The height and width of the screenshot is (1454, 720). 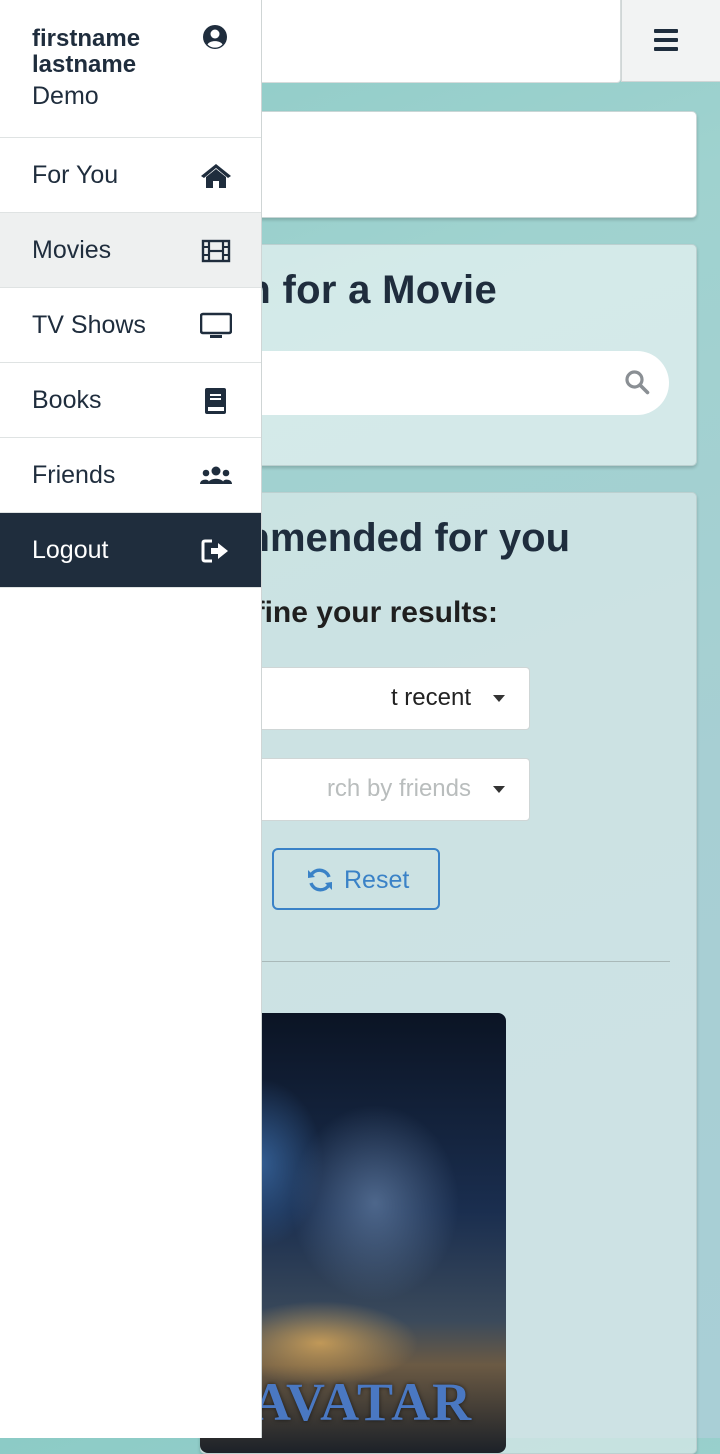 I want to click on nav-item-tv-shows: TV Shows, so click(x=130, y=325).